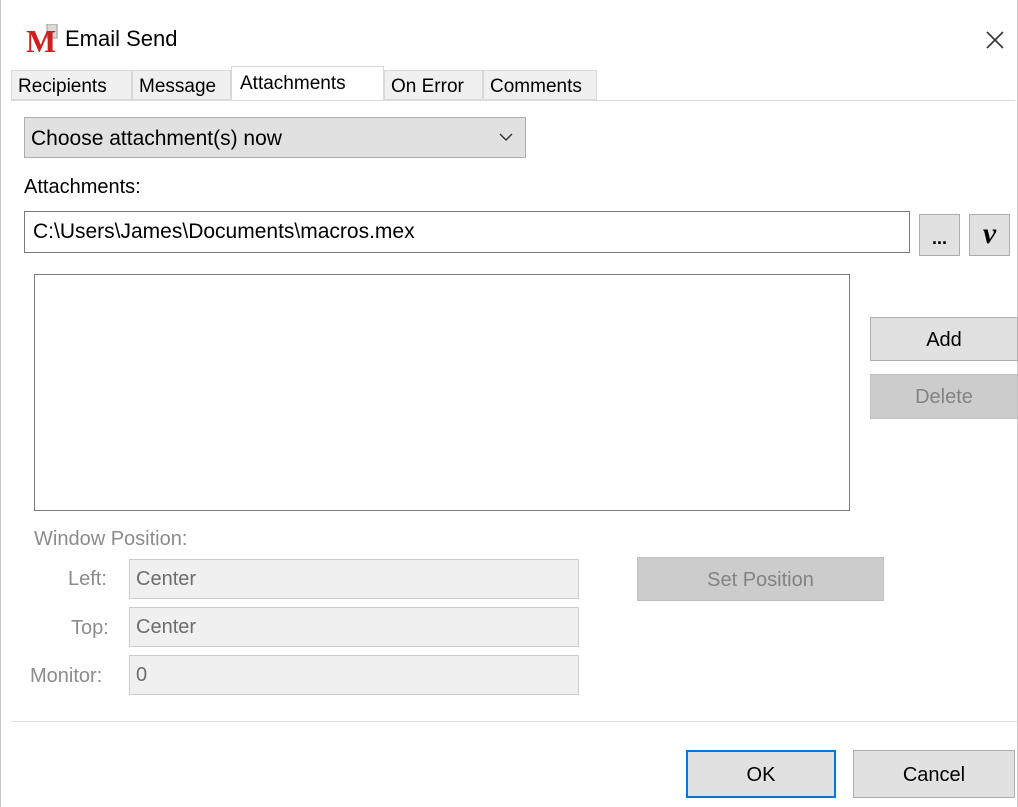 The width and height of the screenshot is (1018, 807). I want to click on close-icon, so click(994, 39).